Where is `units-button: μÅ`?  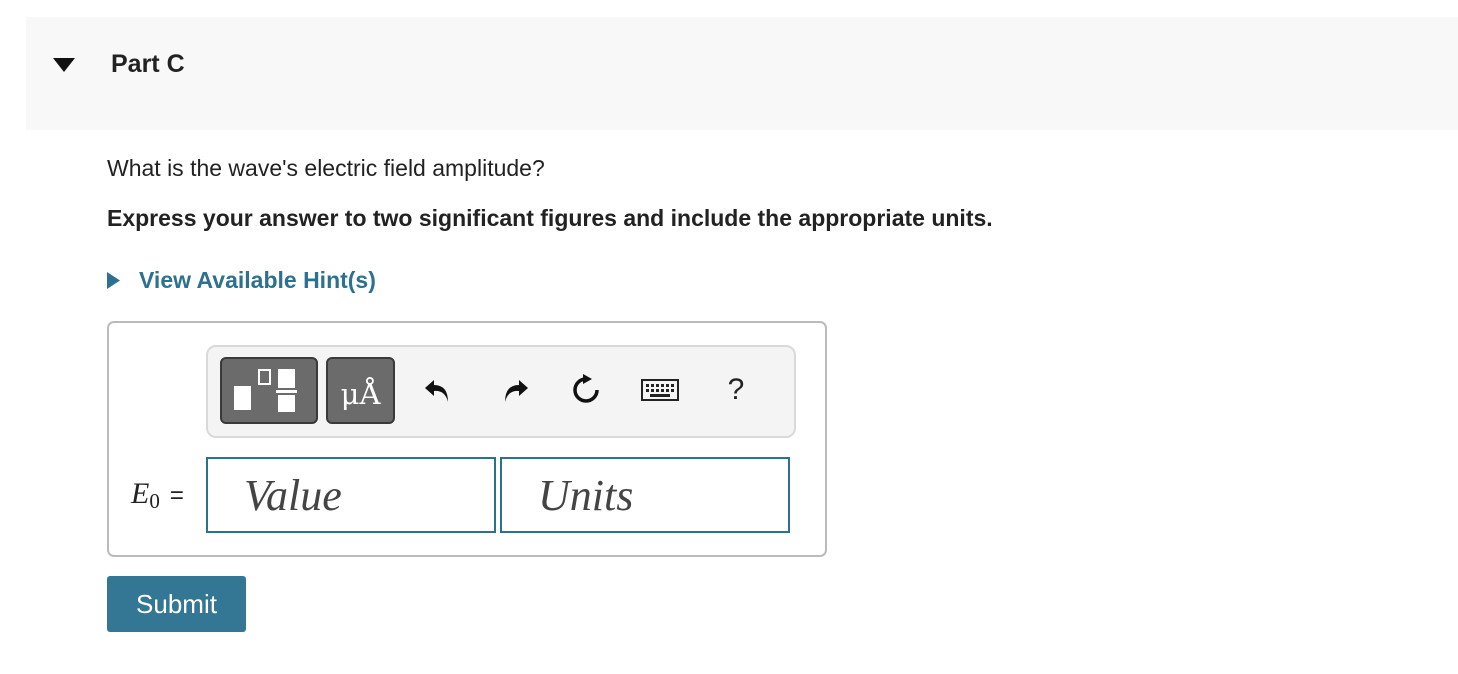
units-button: μÅ is located at coordinates (360, 390).